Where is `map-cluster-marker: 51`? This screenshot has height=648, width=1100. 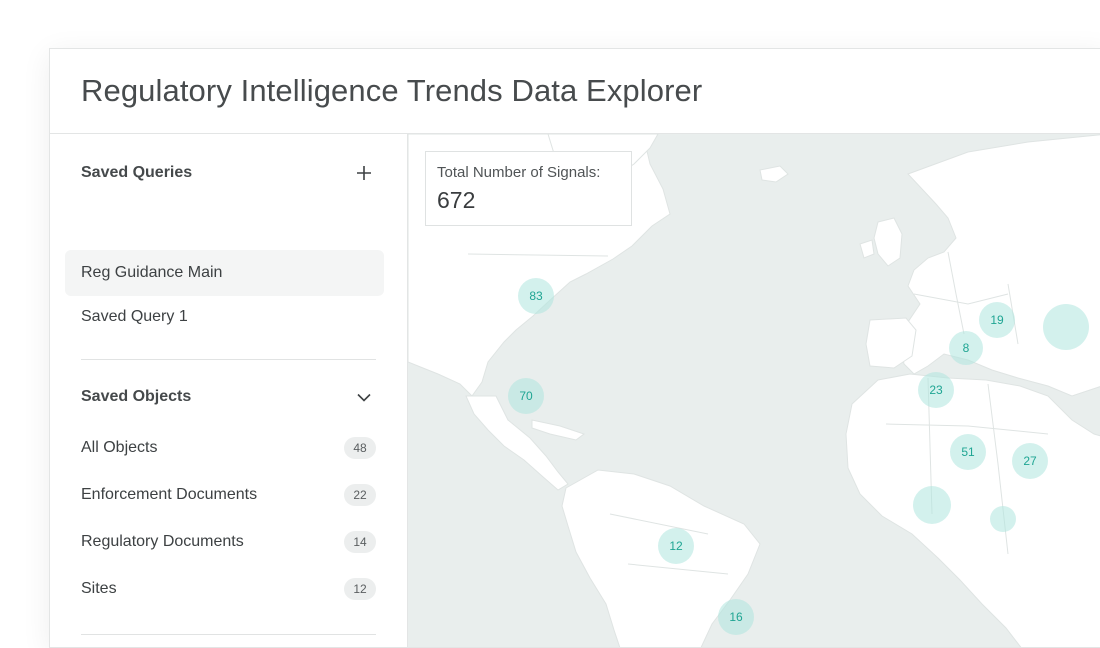 map-cluster-marker: 51 is located at coordinates (968, 452).